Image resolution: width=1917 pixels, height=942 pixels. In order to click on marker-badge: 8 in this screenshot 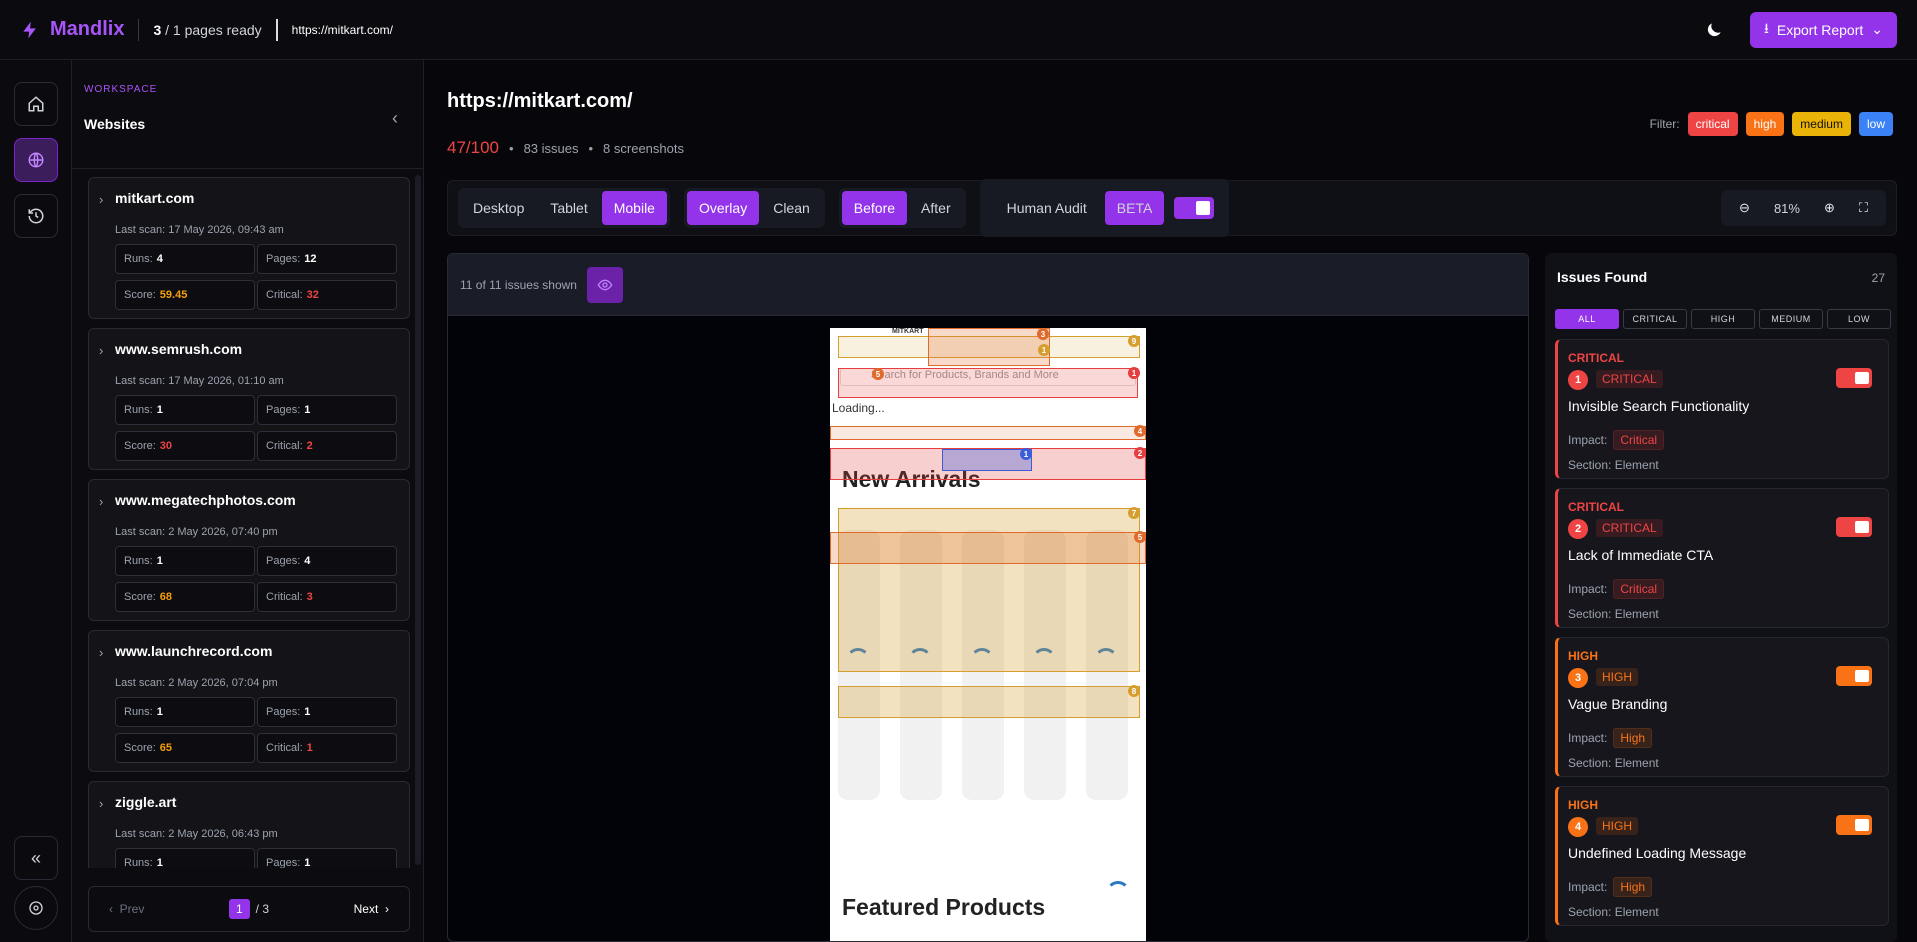, I will do `click(1134, 691)`.